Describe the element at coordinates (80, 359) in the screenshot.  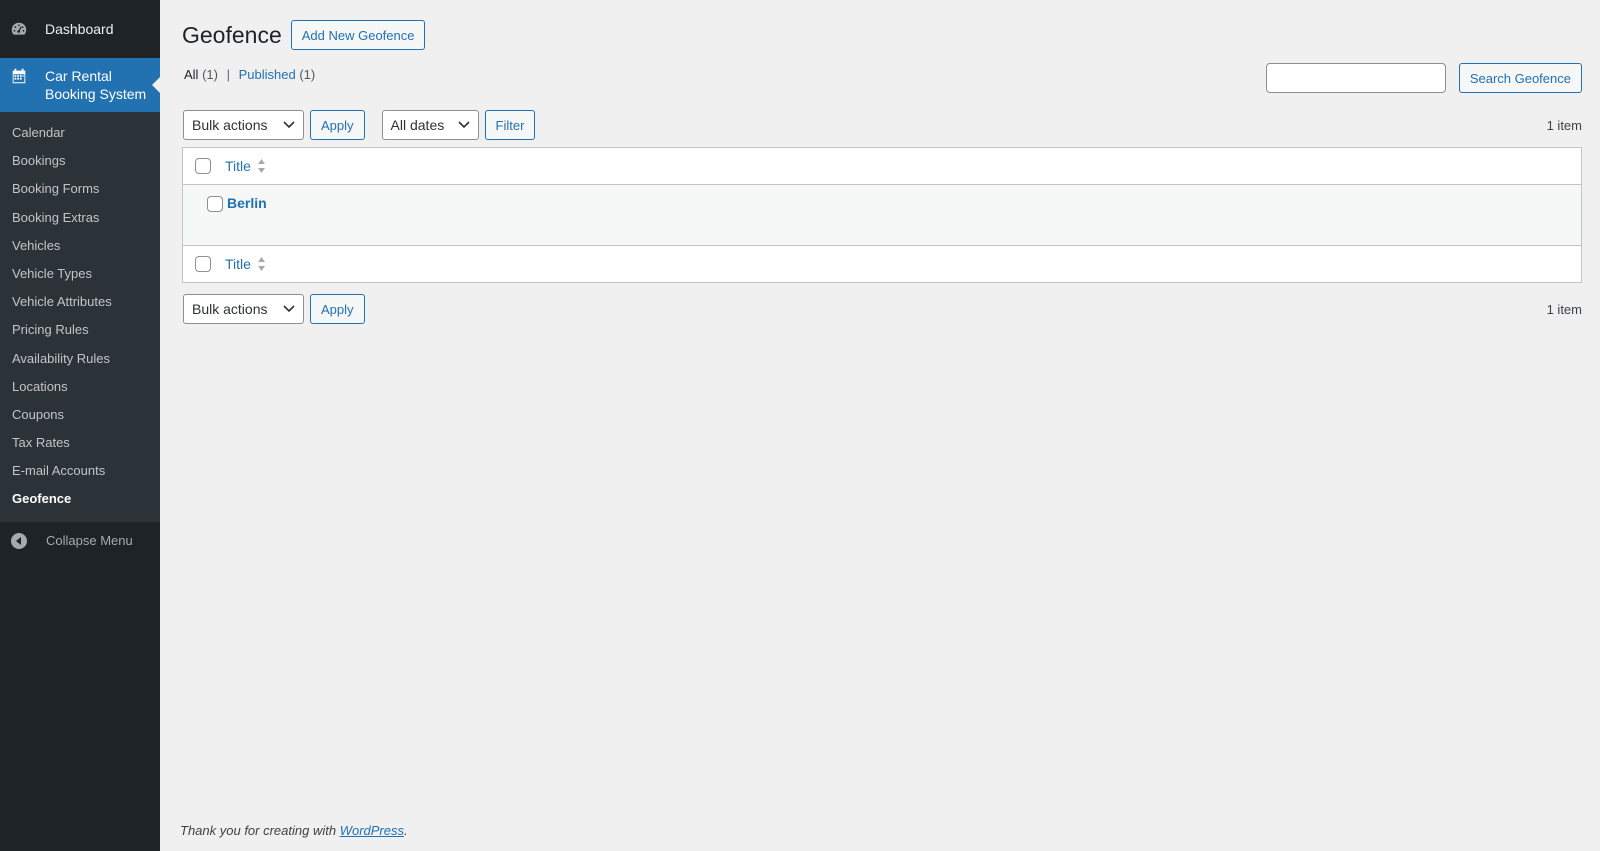
I see `submenu-item-availability-rules: Availability Rules` at that location.